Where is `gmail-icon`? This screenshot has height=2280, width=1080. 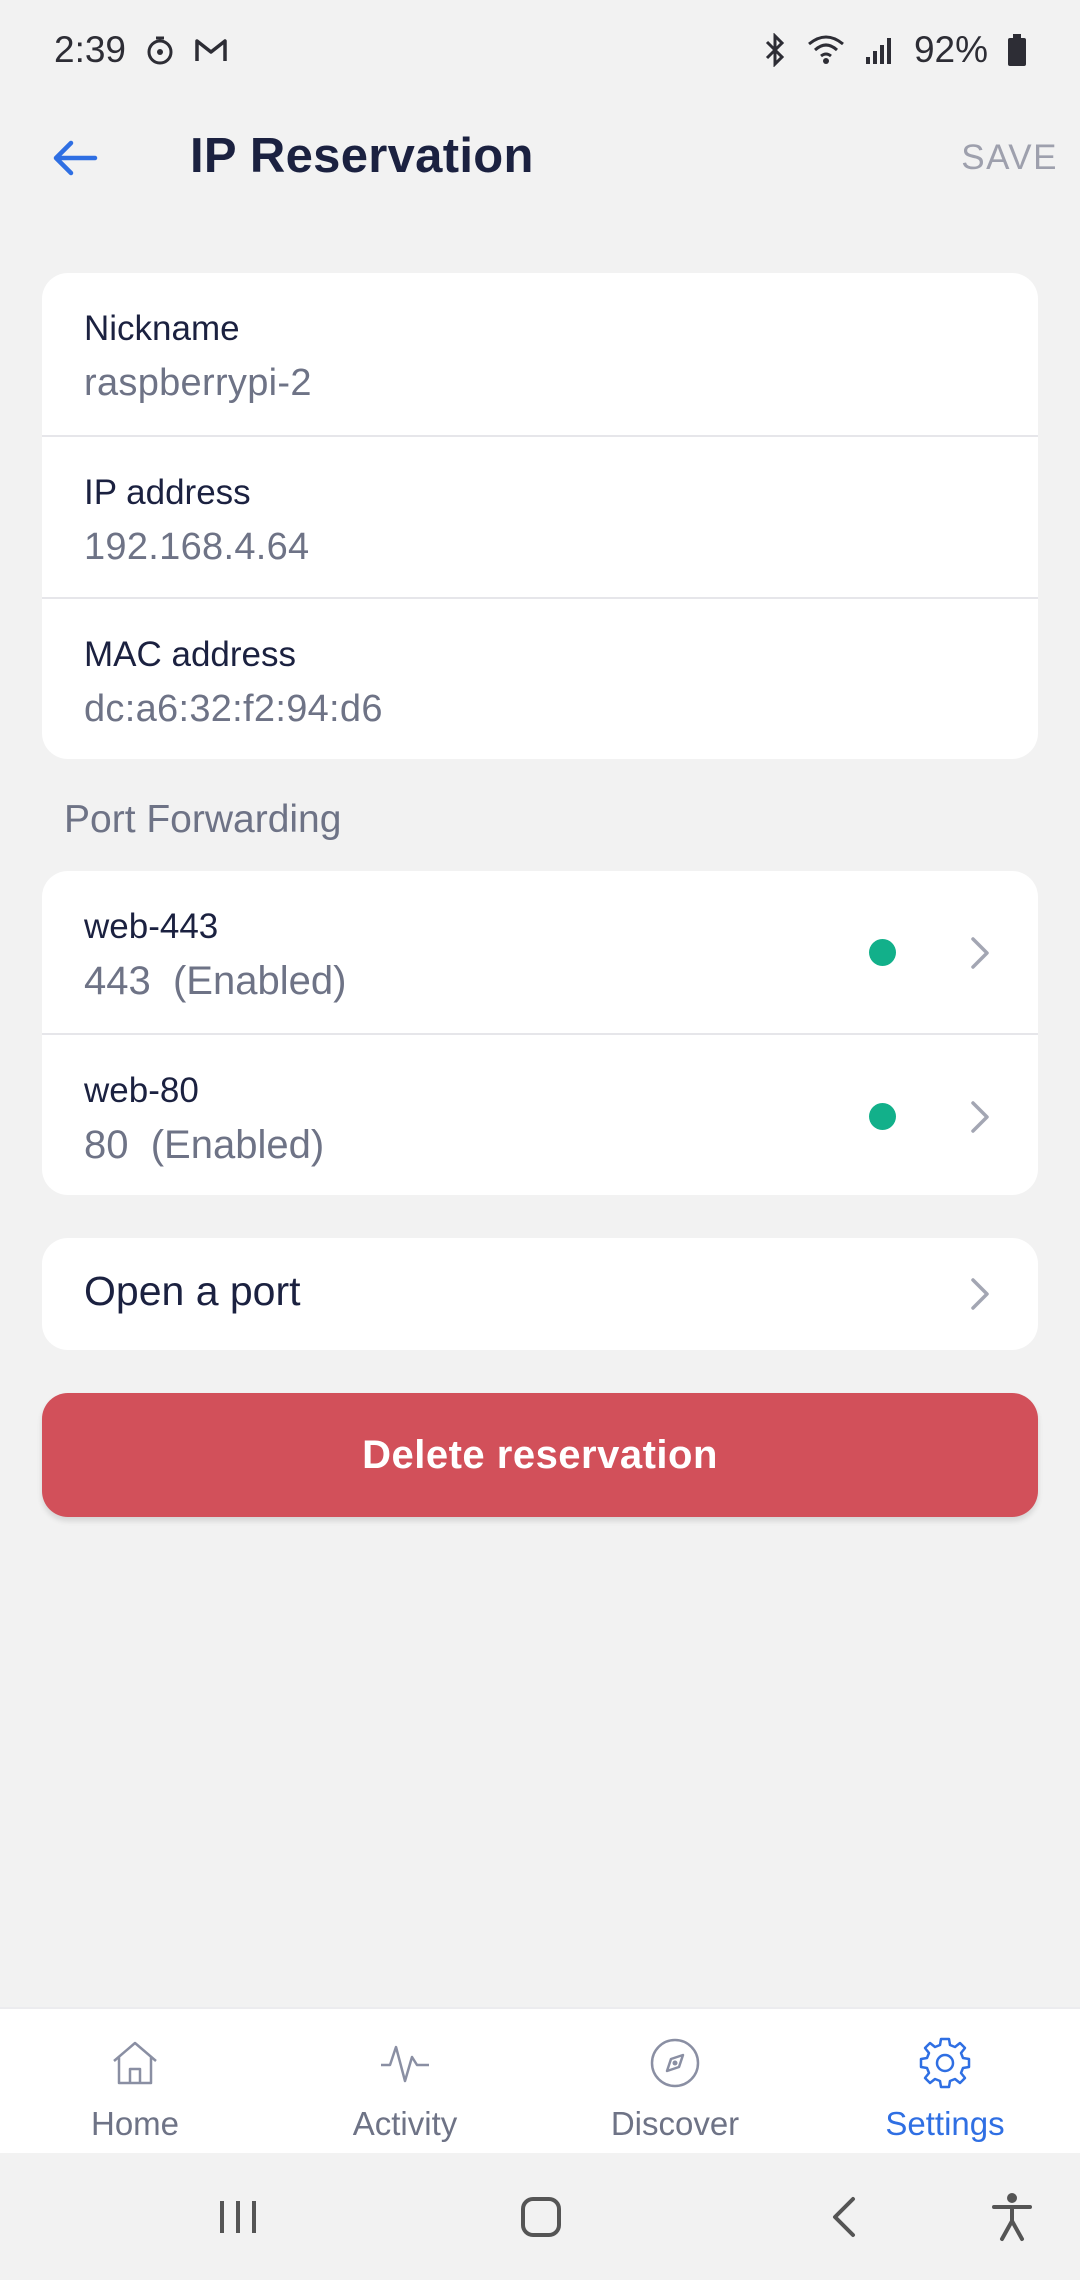
gmail-icon is located at coordinates (211, 50).